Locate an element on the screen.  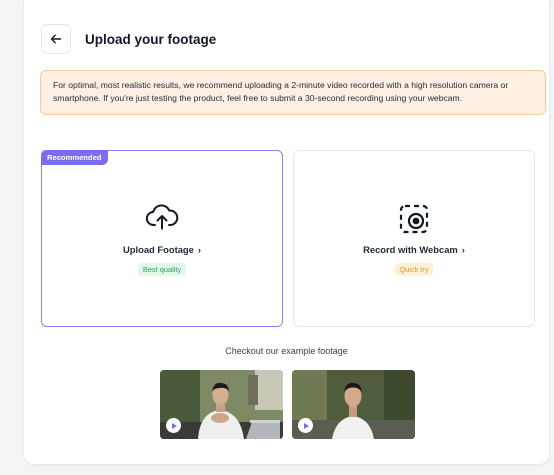
page-title: Upload your footage is located at coordinates (151, 39).